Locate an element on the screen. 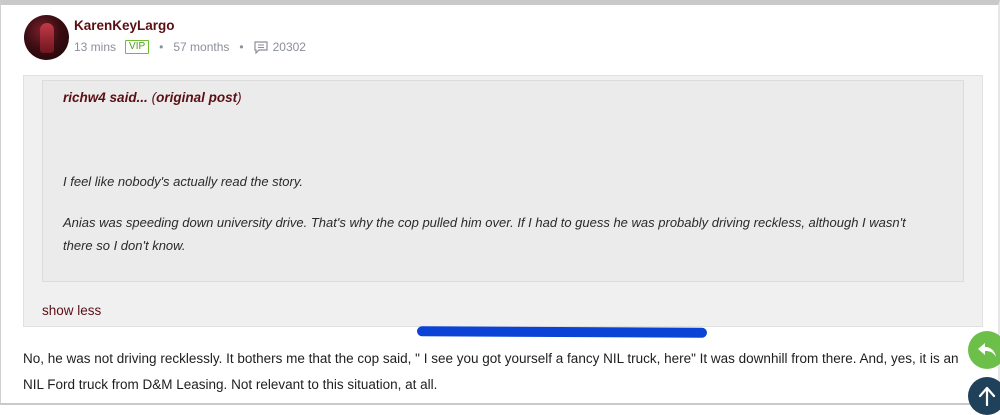  user-avatar is located at coordinates (46, 37).